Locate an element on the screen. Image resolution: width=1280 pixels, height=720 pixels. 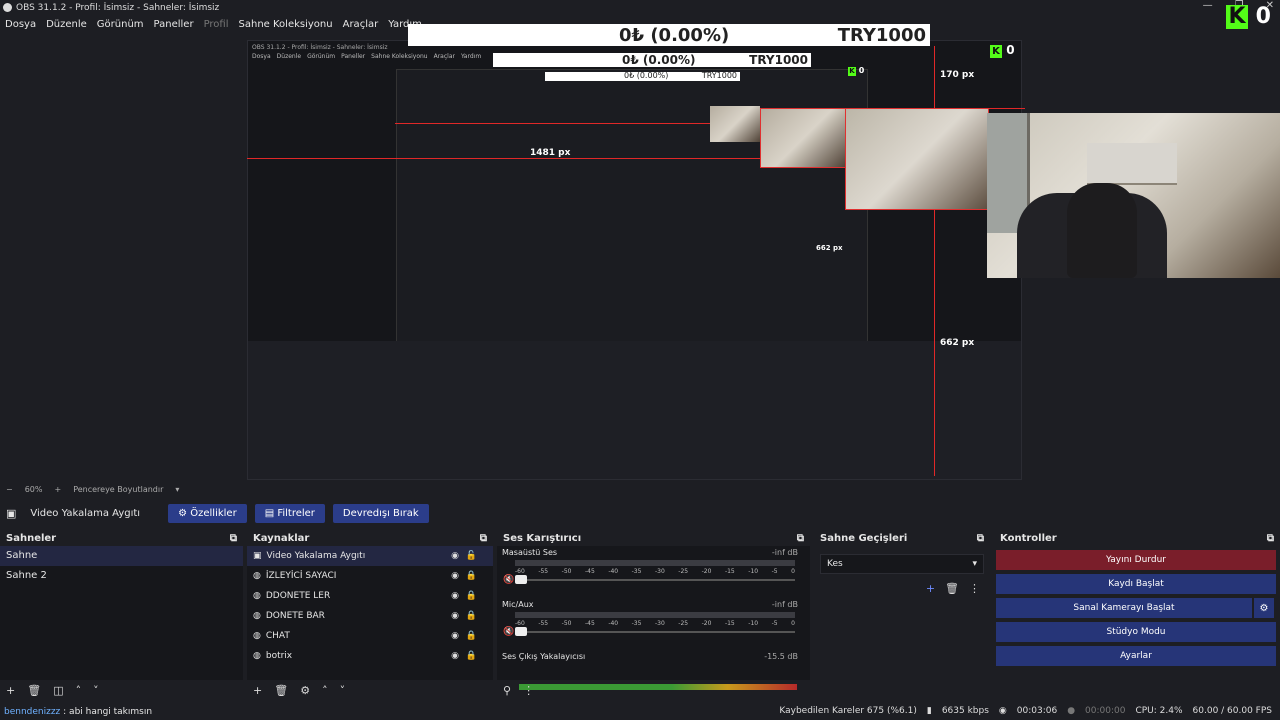
scene-item: Sahne is located at coordinates (121, 556).